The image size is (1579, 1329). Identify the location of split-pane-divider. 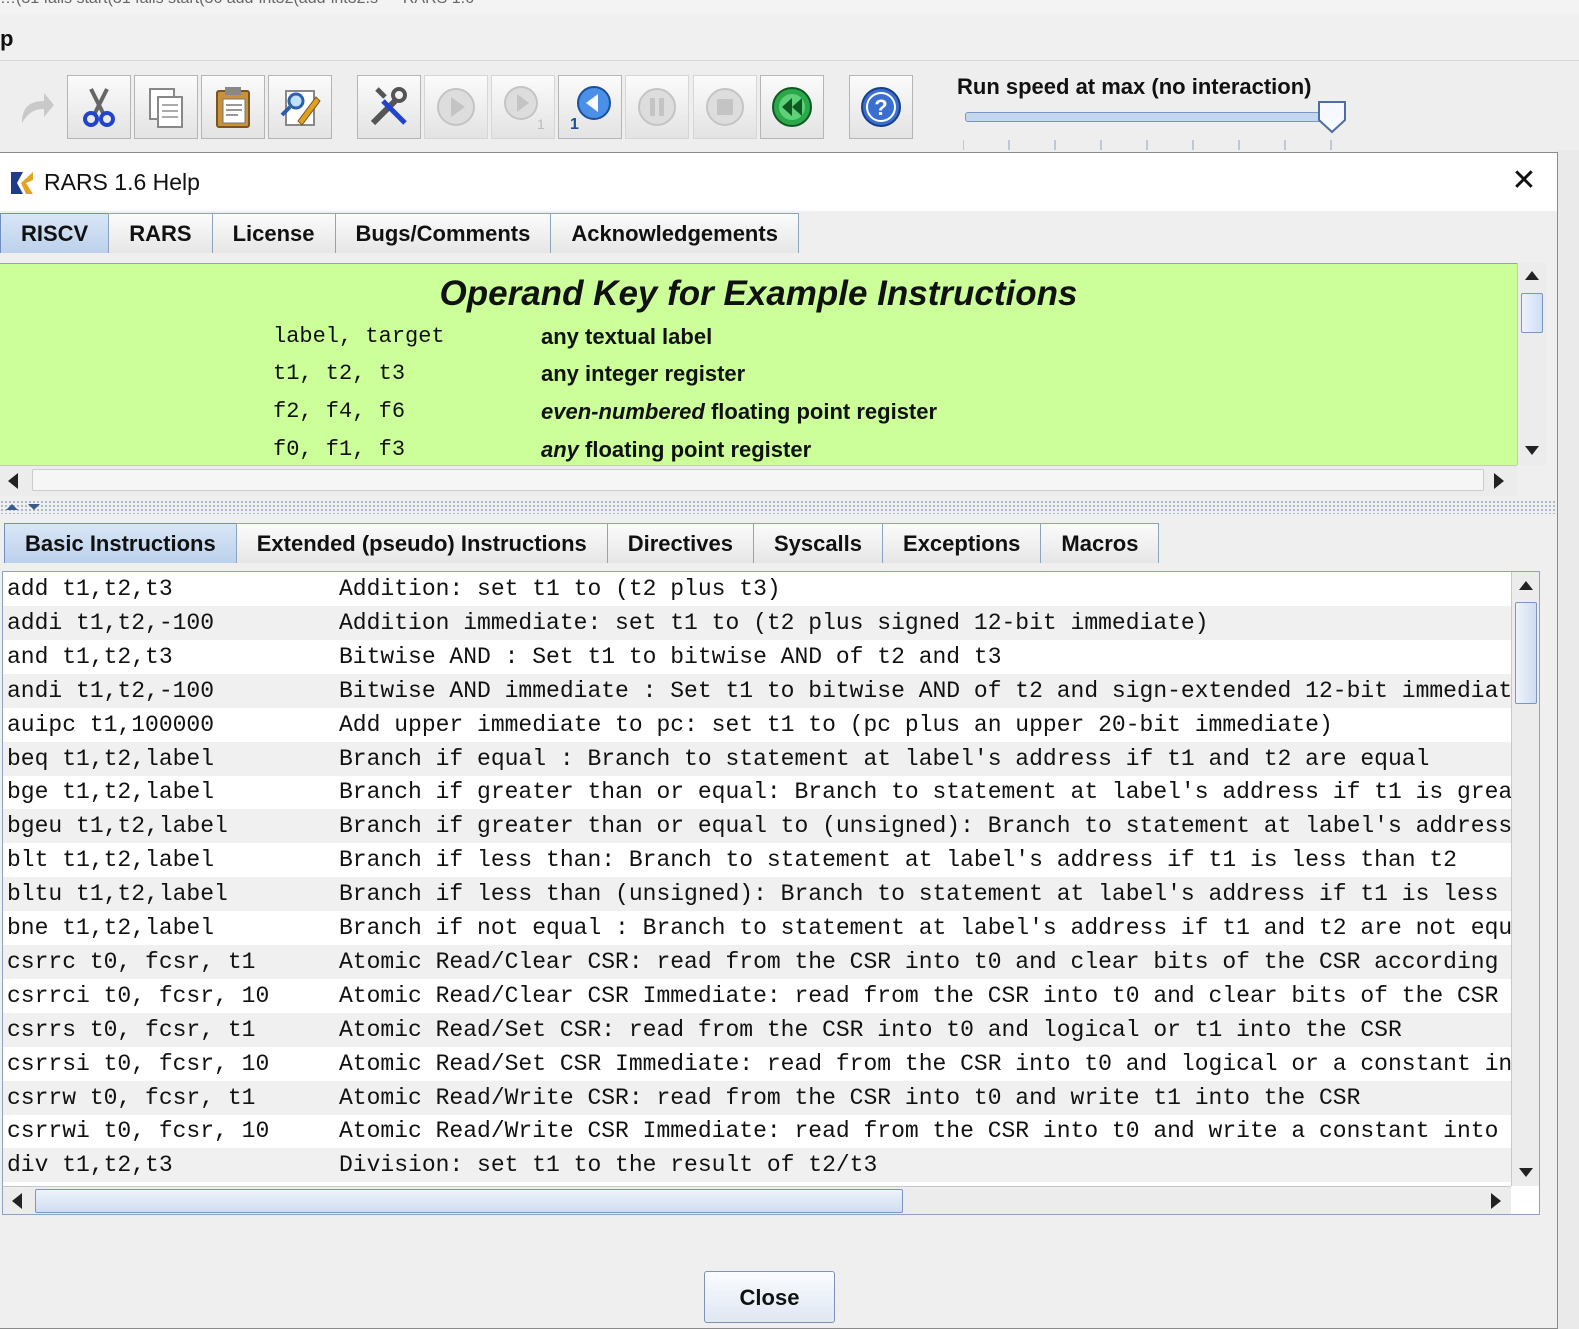
(778, 507).